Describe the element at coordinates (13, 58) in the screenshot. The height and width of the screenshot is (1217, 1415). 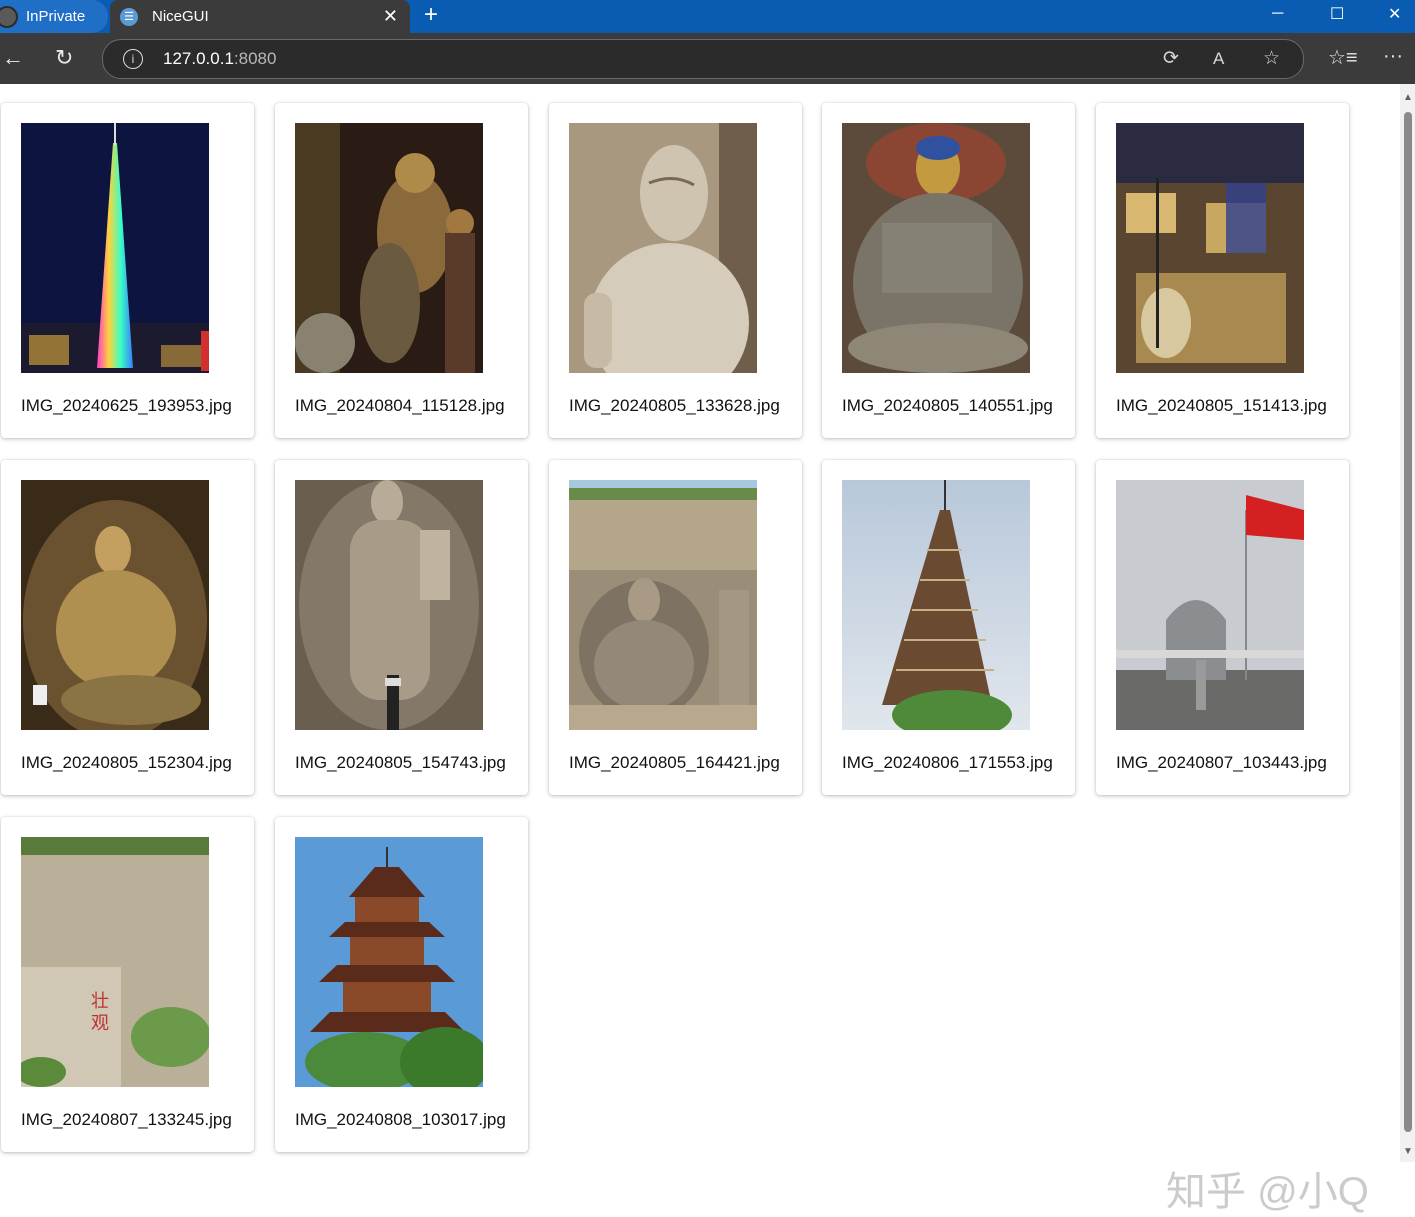
I see `back-arrow-icon: ←` at that location.